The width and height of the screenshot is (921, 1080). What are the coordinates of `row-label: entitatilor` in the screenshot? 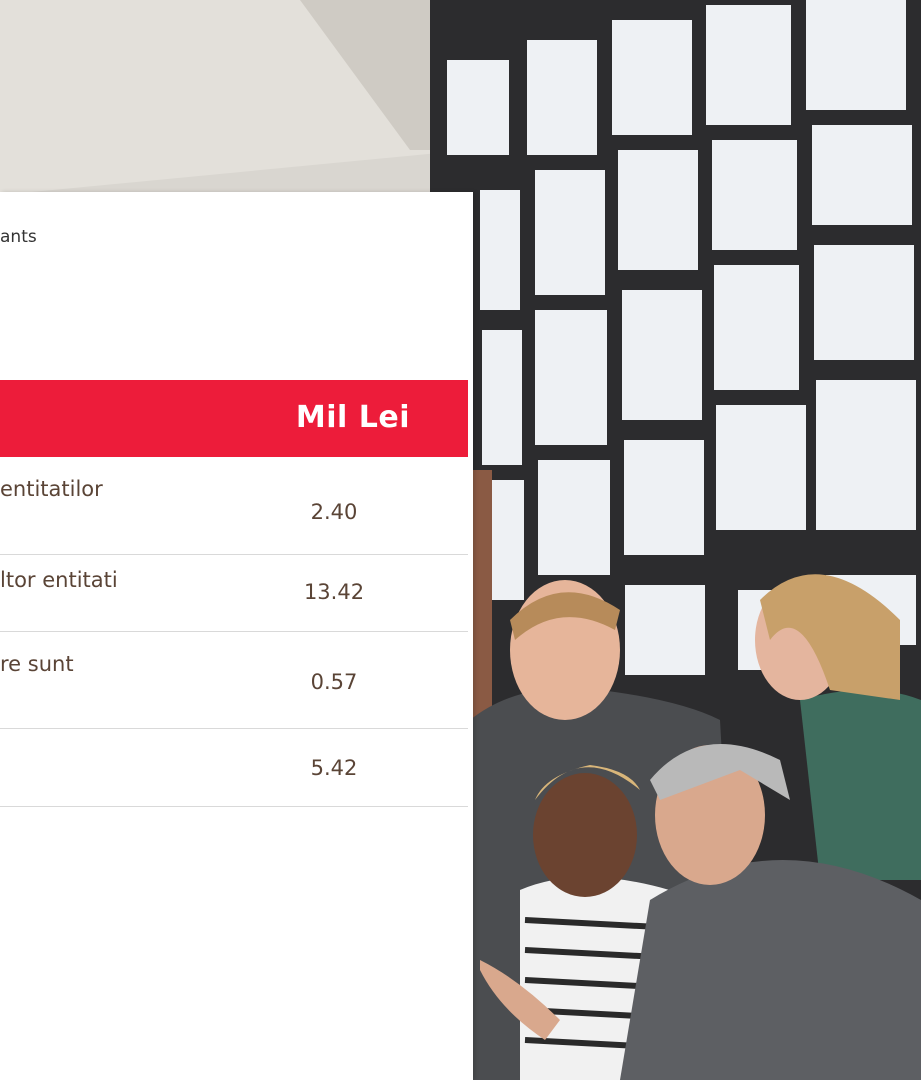 It's located at (51, 489).